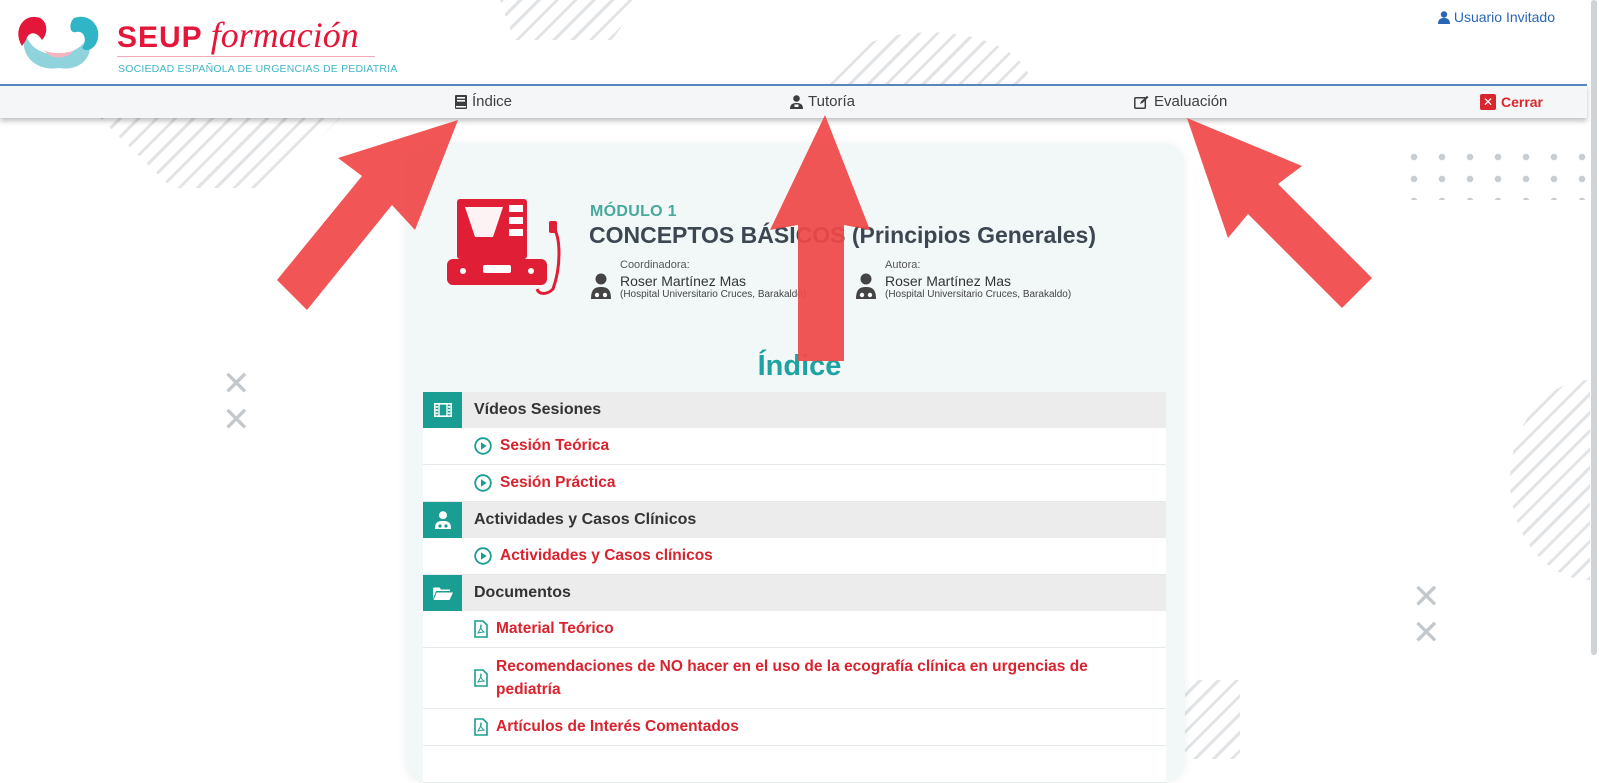  I want to click on module-title: CONCEPTOS BÁSICOS (Principios Generales), so click(842, 235).